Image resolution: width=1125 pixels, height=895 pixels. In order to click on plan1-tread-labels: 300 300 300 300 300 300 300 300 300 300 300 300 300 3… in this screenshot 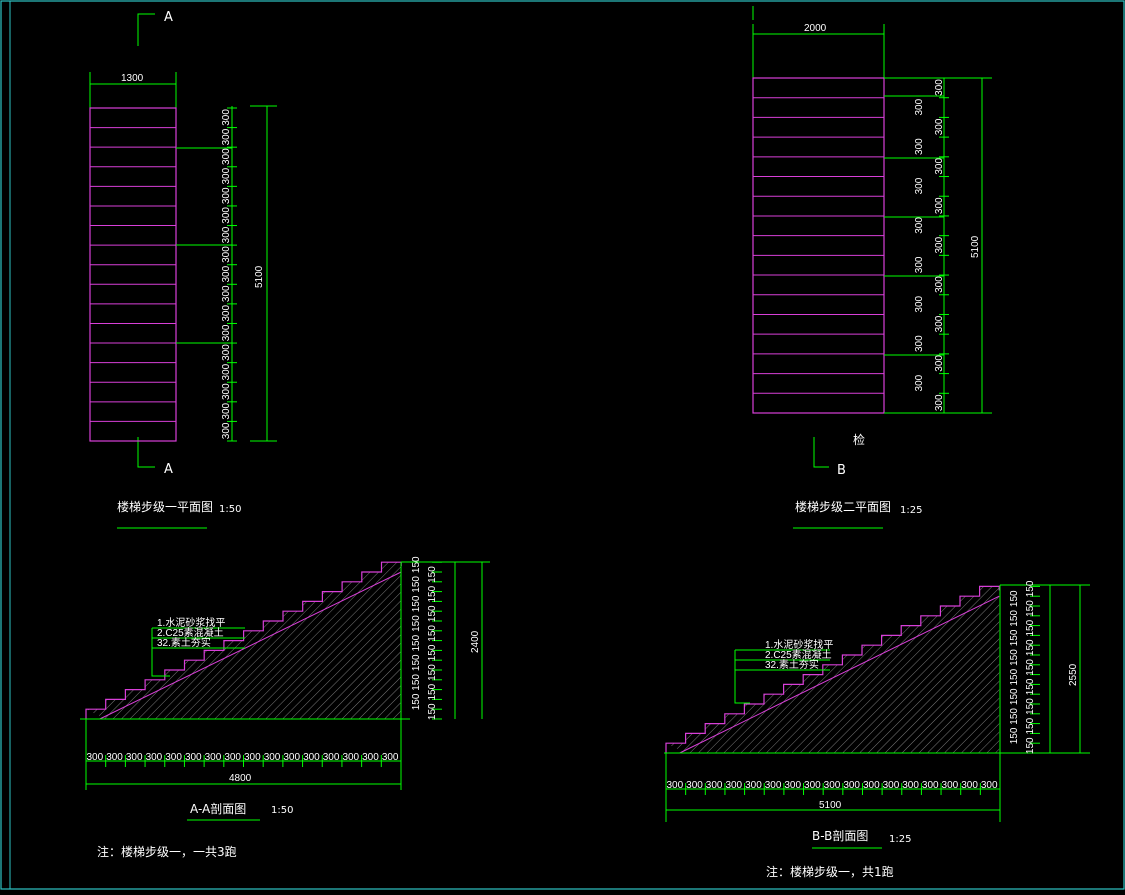, I will do `click(226, 274)`.